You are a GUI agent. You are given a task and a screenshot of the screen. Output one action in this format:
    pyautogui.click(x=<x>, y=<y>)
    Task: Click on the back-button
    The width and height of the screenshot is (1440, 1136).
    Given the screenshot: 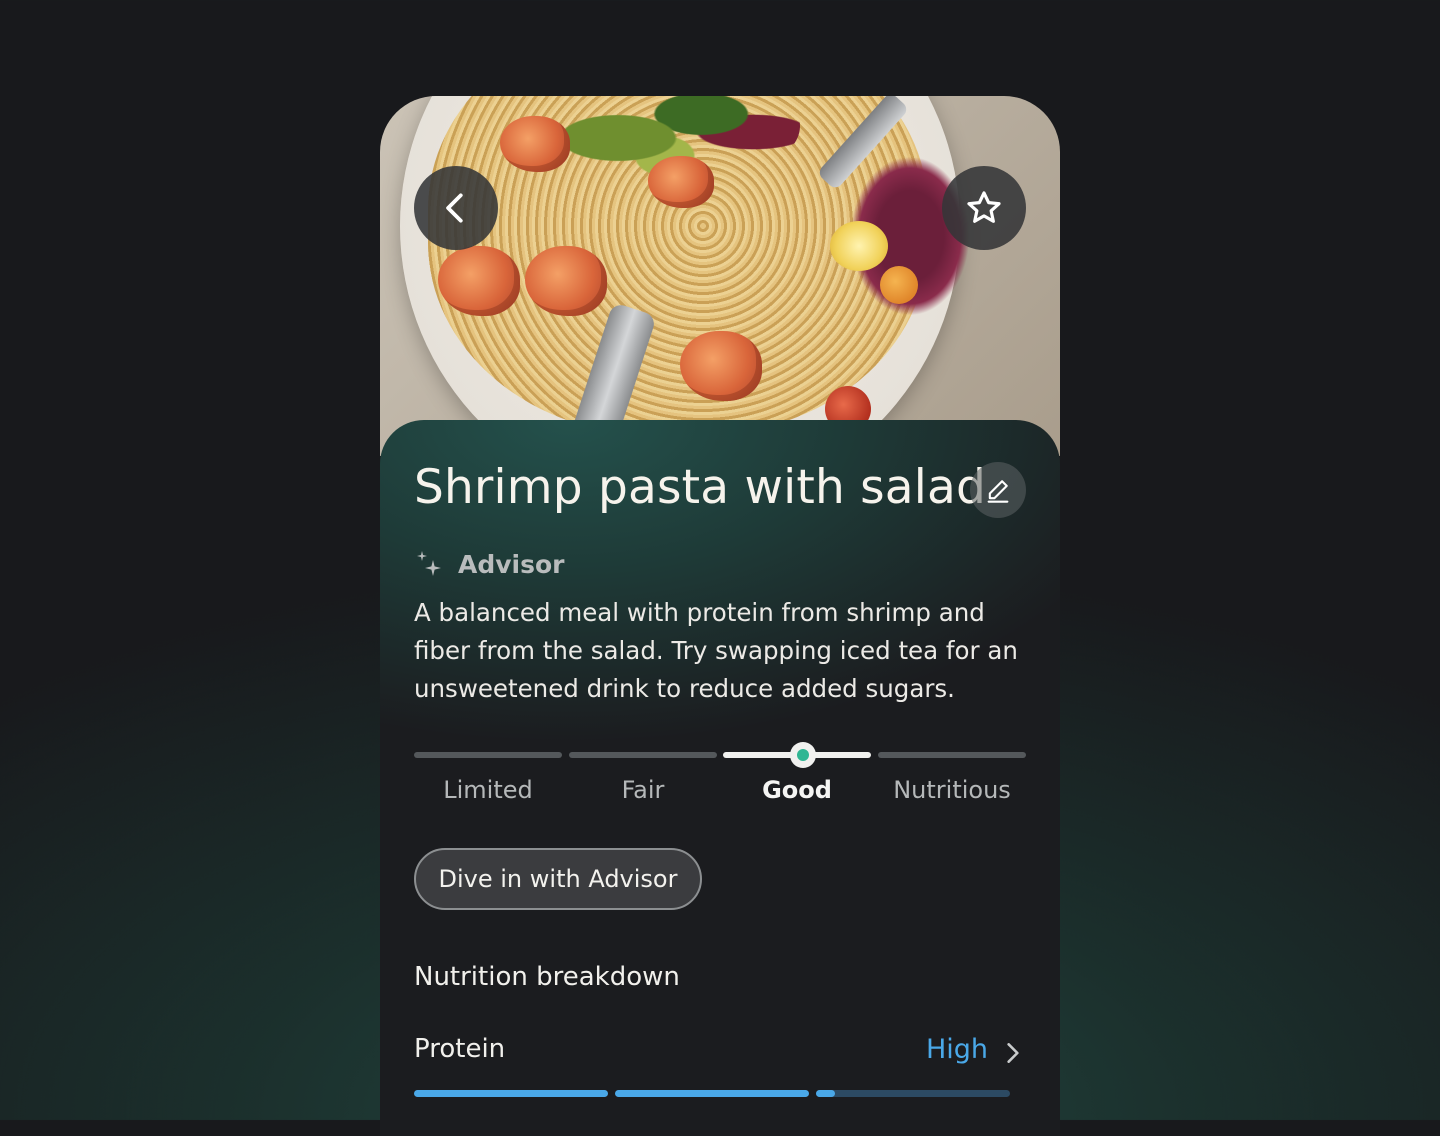 What is the action you would take?
    pyautogui.click(x=456, y=208)
    